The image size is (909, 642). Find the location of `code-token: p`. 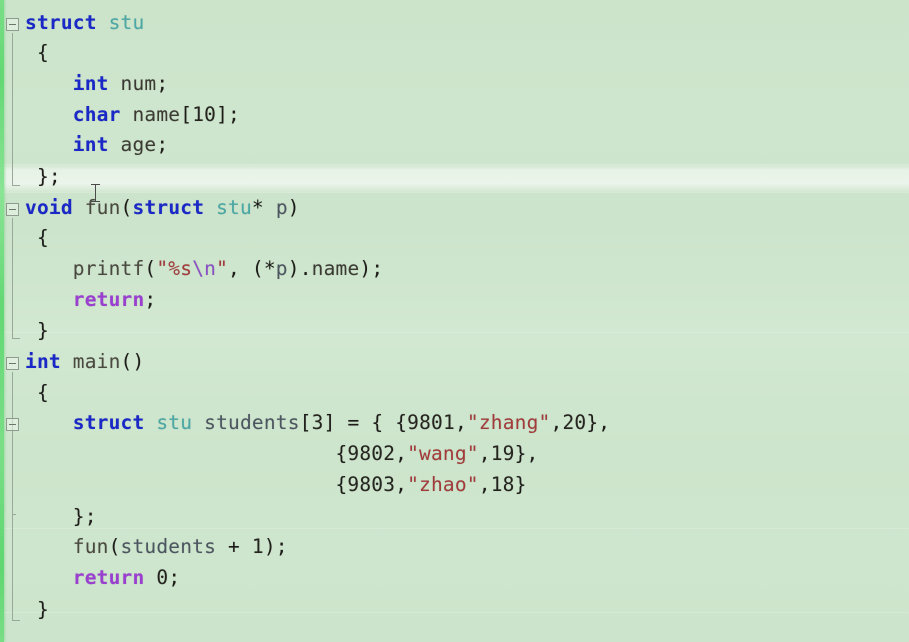

code-token: p is located at coordinates (281, 207).